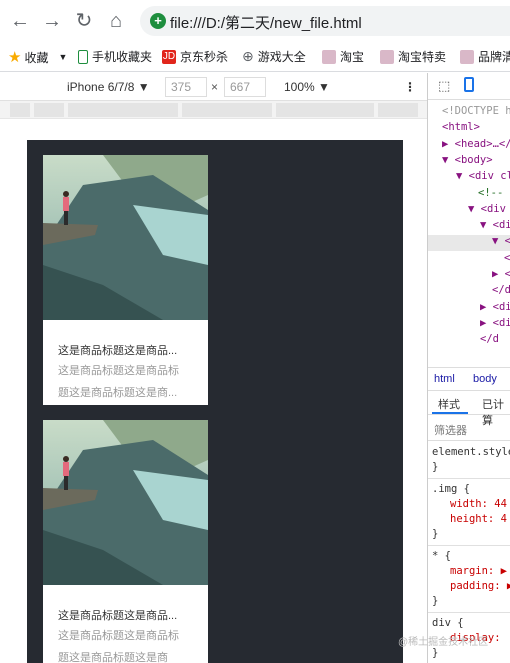 Image resolution: width=510 pixels, height=663 pixels. I want to click on tab-styles: 样式, so click(449, 404).